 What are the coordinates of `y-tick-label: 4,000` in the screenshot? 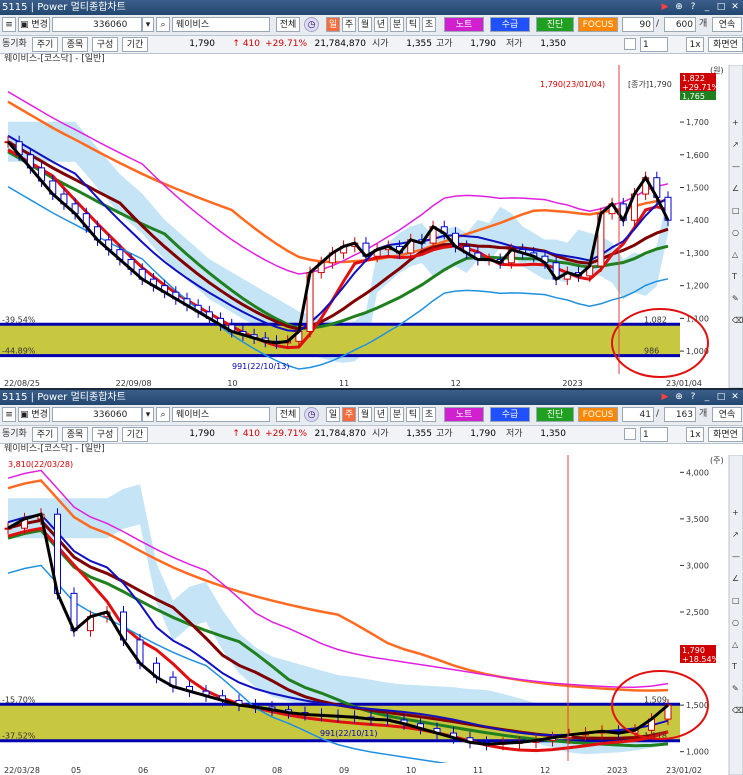 It's located at (697, 472).